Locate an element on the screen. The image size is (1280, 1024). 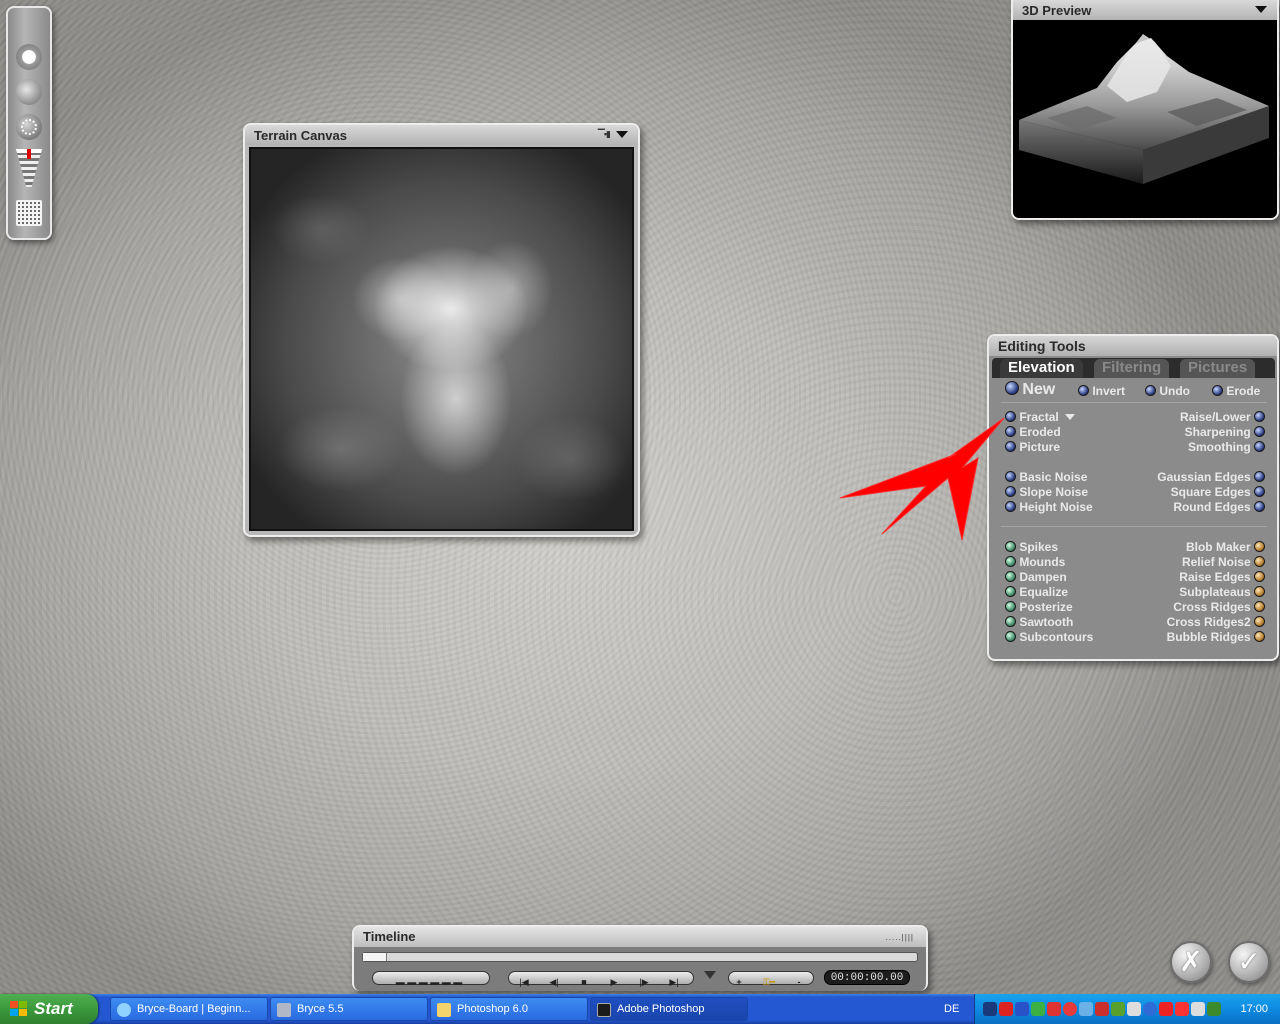
bubble-ridges-button: Bubble Ridges is located at coordinates (1216, 637).